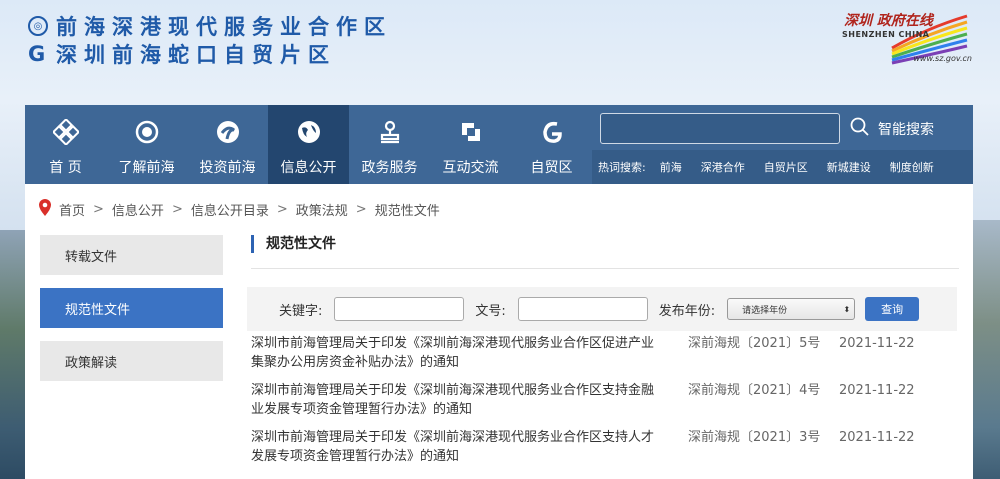  I want to click on emblem-icon, so click(147, 132).